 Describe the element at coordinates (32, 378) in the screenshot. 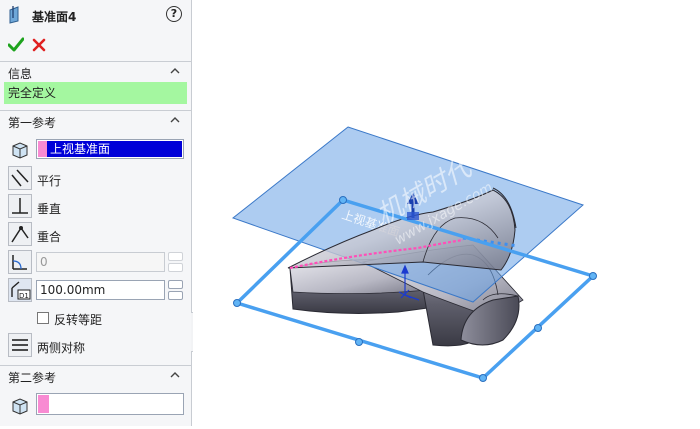

I see `second-reference-section-title: 第二参考` at that location.